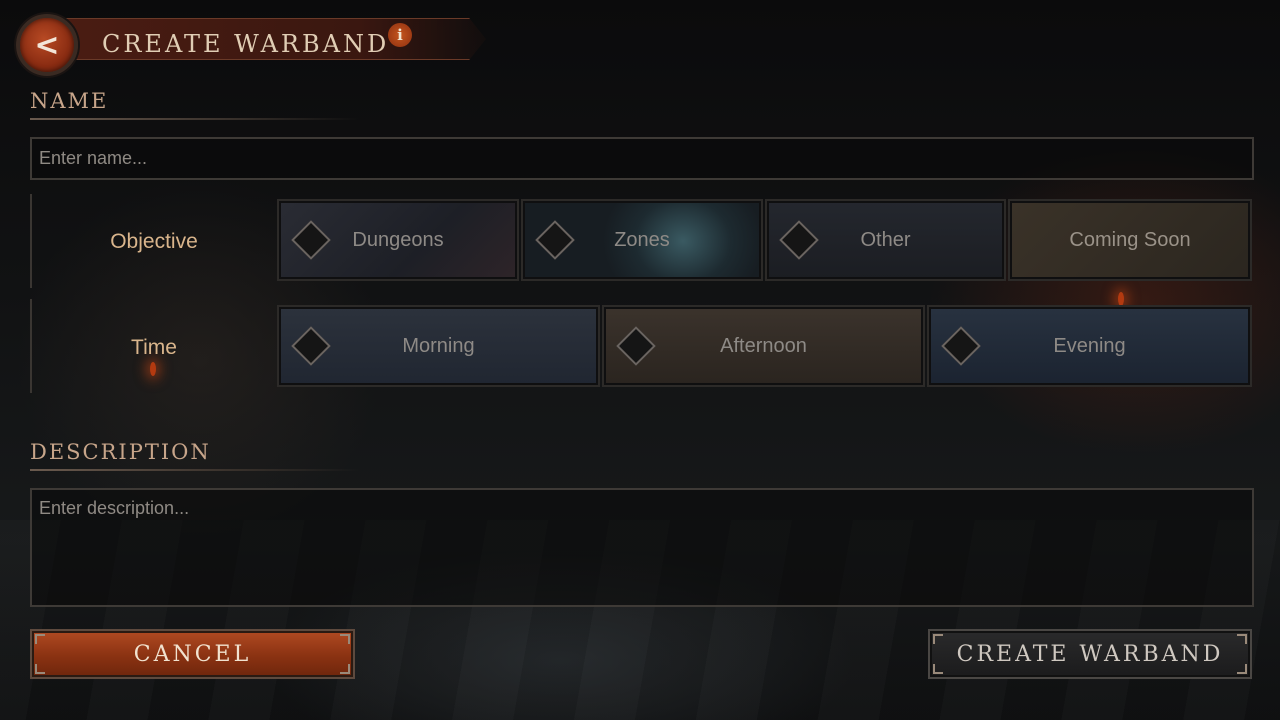  I want to click on objective-option-zones: Zones, so click(642, 240).